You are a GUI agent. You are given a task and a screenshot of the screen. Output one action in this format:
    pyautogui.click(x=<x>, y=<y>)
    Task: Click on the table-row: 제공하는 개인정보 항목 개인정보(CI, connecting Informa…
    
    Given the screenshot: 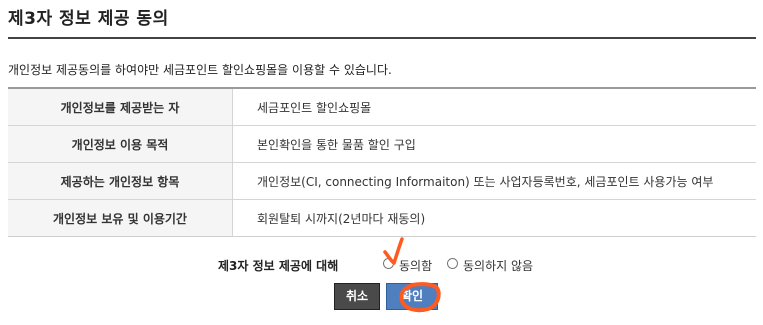 What is the action you would take?
    pyautogui.click(x=382, y=181)
    